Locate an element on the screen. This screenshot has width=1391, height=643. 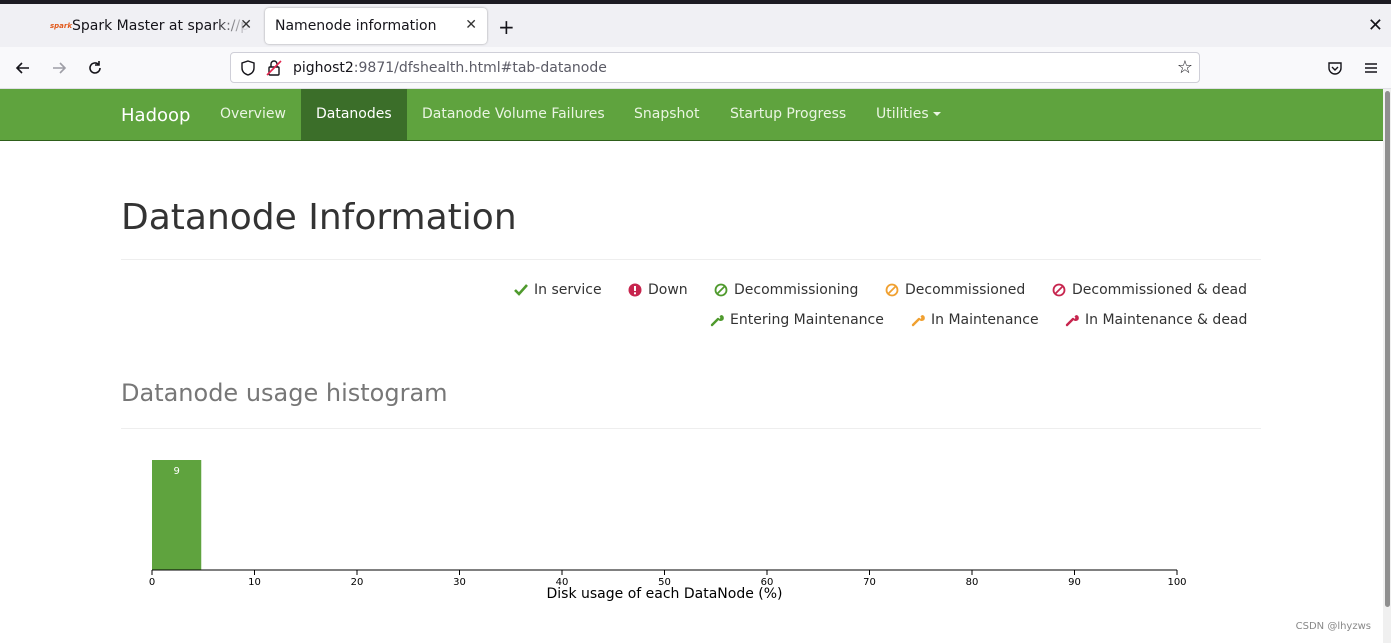
x-tick-label: 10 is located at coordinates (254, 582).